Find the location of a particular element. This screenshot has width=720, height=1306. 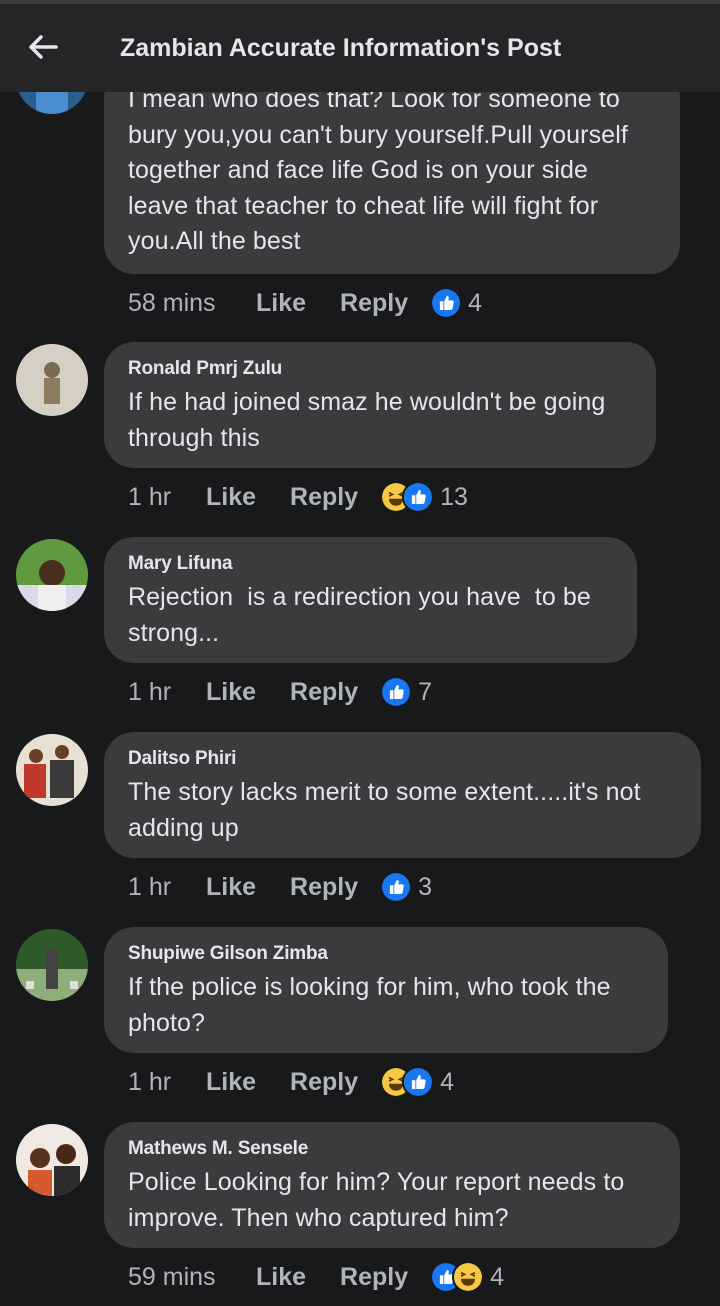

top-bar: Zambian Accurate Information's Post is located at coordinates (360, 46).